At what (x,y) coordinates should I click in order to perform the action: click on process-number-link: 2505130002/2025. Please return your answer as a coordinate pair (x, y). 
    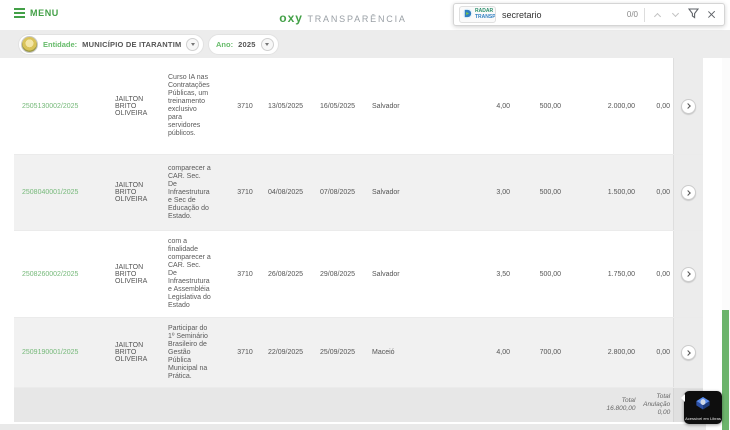
    Looking at the image, I should click on (65, 106).